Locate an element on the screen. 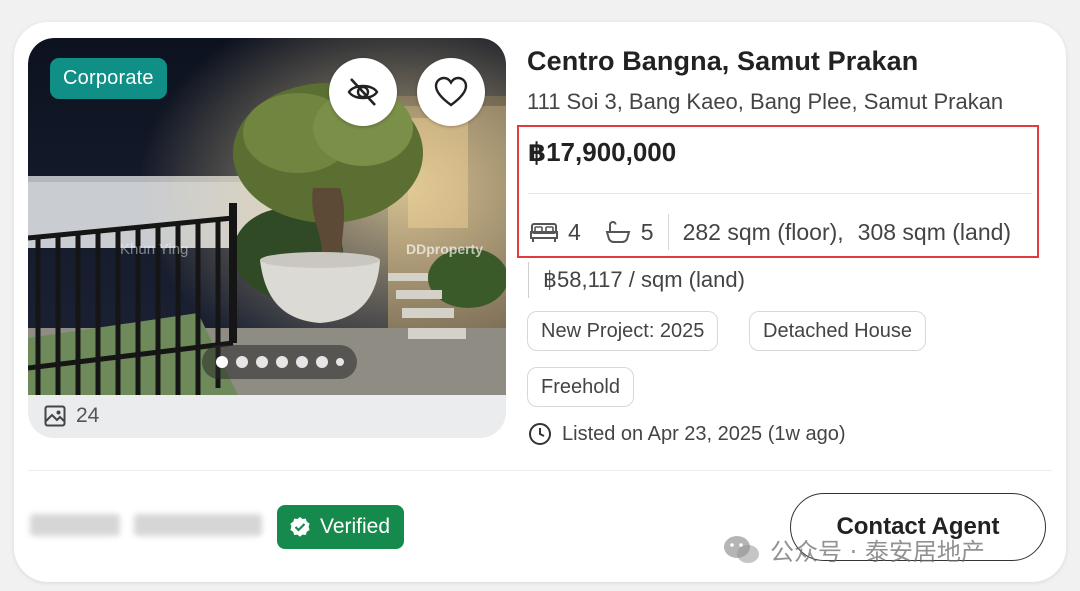  listing-specs: 4 5 282 sqm (floor), 308 sqm (land) is located at coordinates (770, 232).